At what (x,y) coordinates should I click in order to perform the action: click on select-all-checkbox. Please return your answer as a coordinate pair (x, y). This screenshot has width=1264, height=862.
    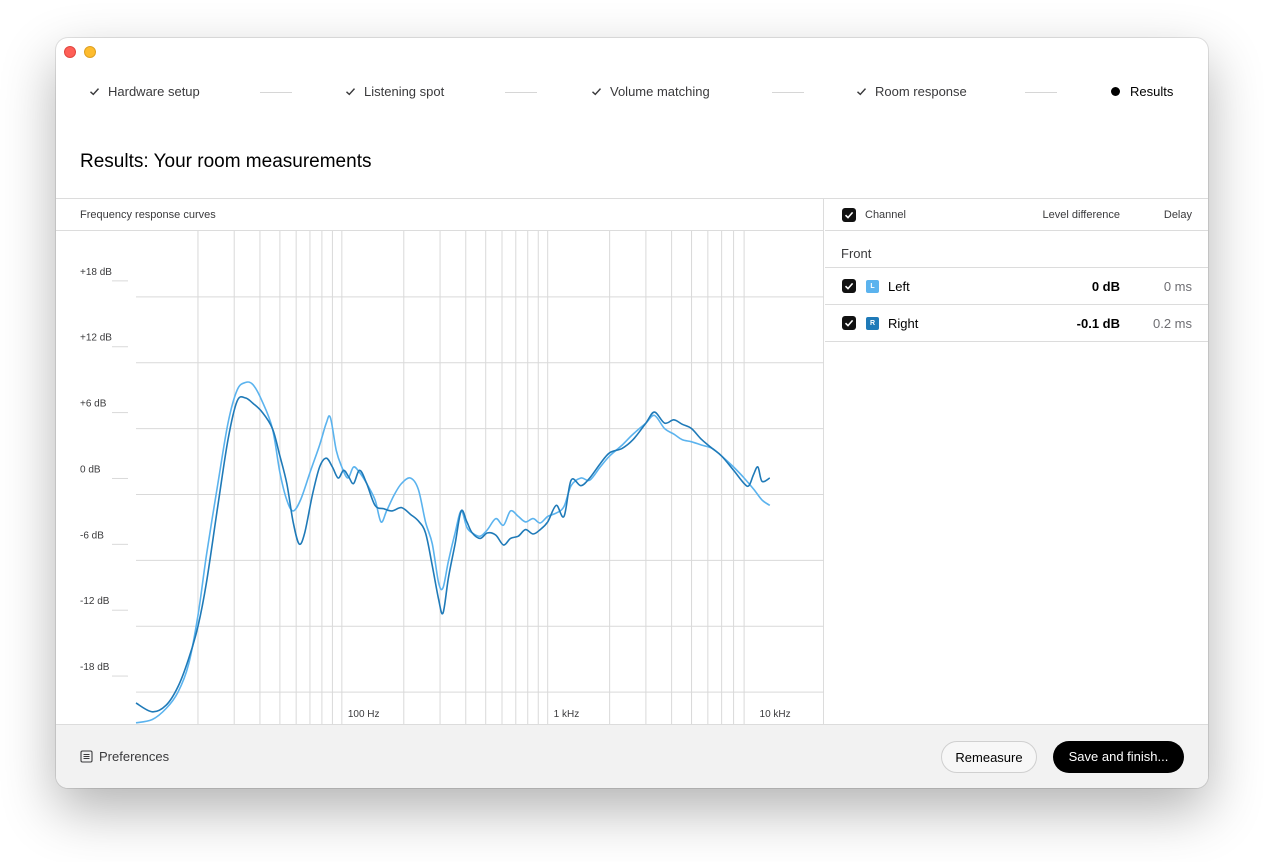
    Looking at the image, I should click on (849, 215).